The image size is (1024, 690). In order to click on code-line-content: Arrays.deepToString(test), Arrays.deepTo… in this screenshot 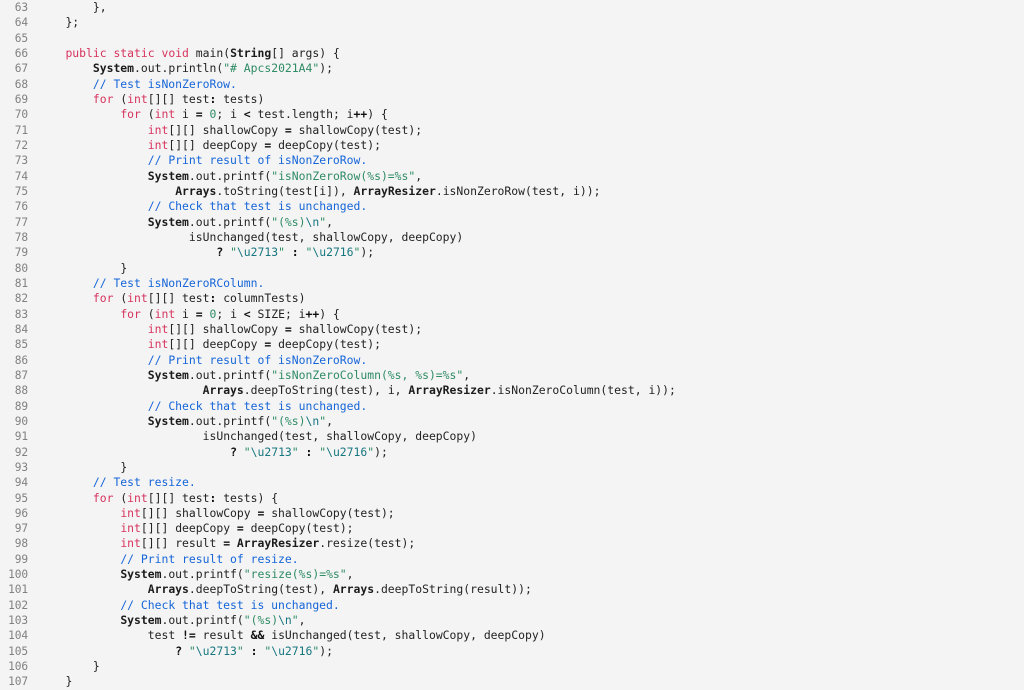, I will do `click(280, 589)`.